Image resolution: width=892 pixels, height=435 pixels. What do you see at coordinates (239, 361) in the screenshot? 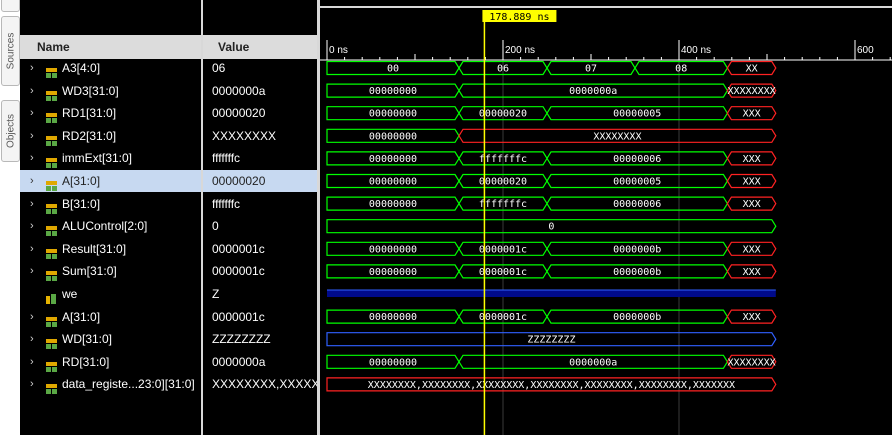
I see `signal-value: 0000000a` at bounding box center [239, 361].